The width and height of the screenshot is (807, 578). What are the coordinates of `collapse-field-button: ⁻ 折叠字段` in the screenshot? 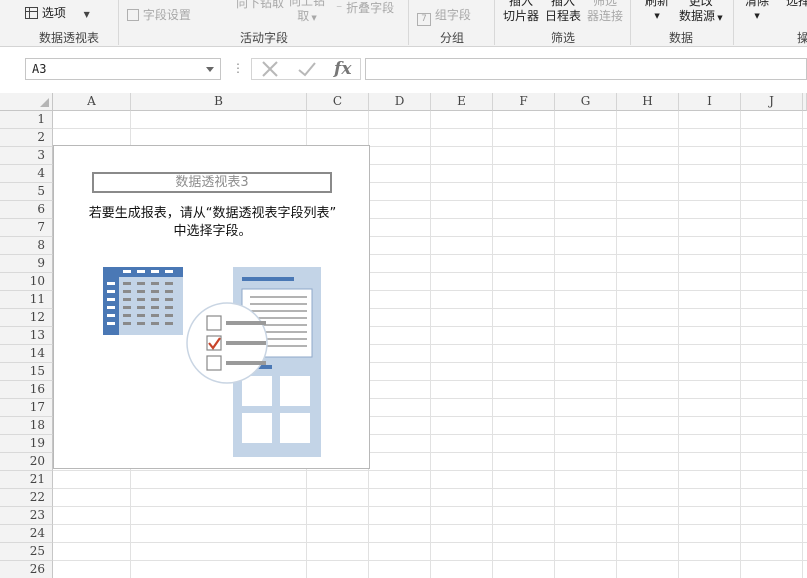 It's located at (365, 8).